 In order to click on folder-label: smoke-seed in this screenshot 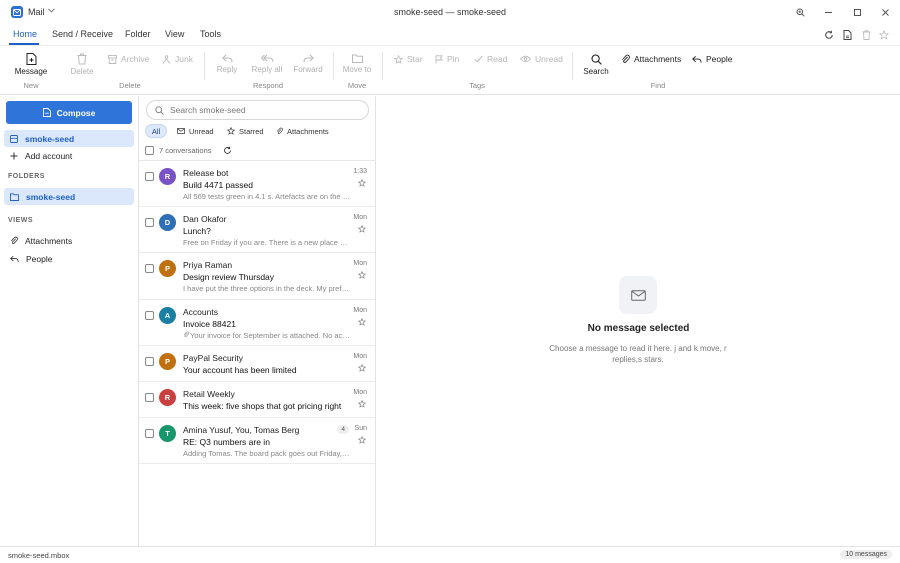, I will do `click(51, 196)`.